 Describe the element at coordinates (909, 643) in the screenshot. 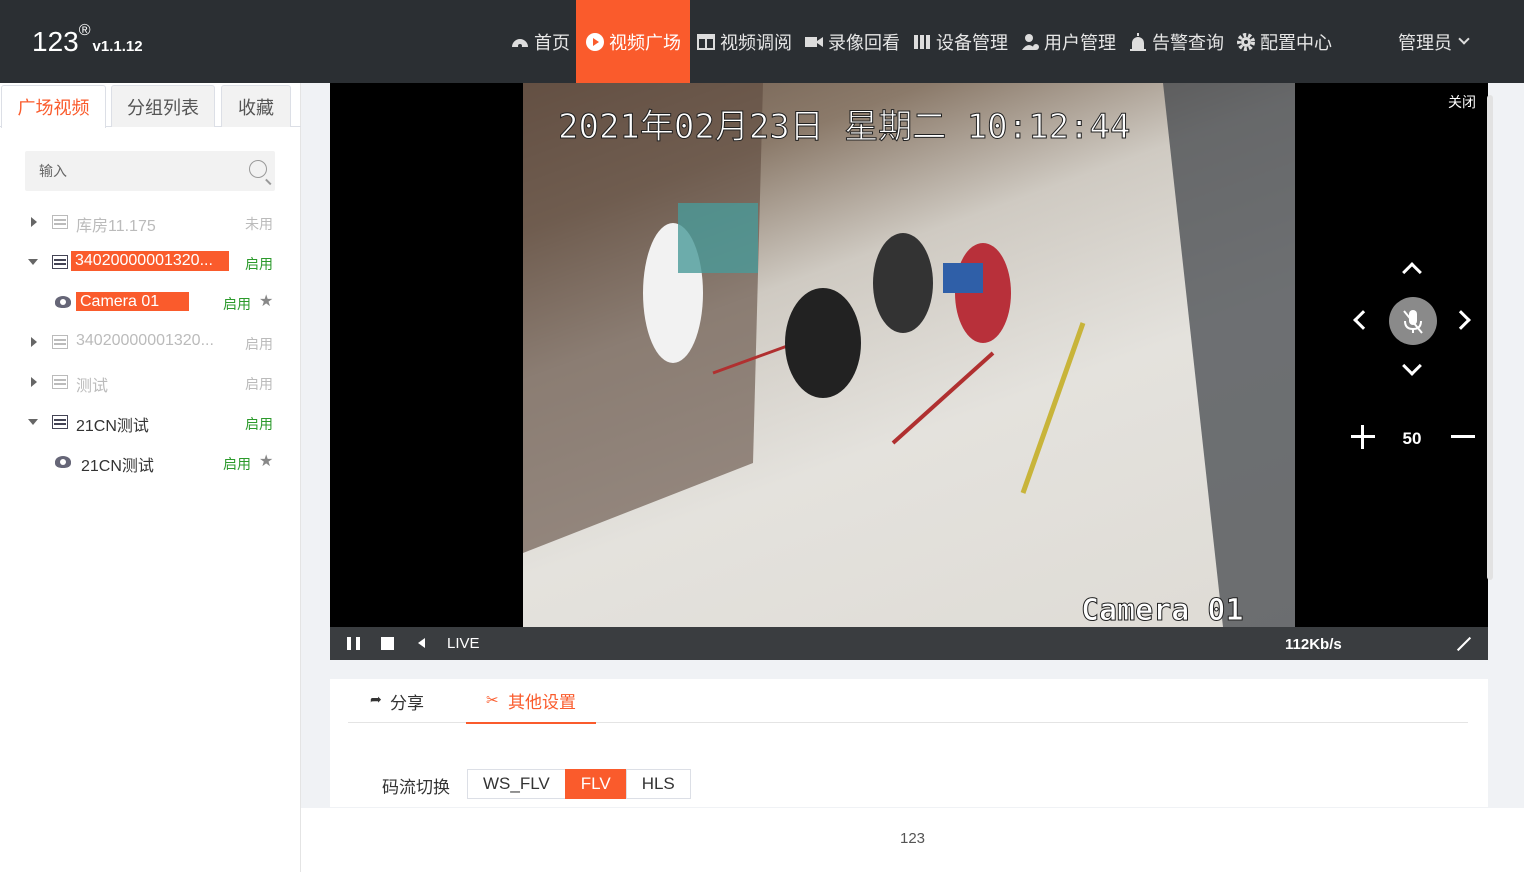

I see `player-controls: LIVE 112Kb/s` at that location.